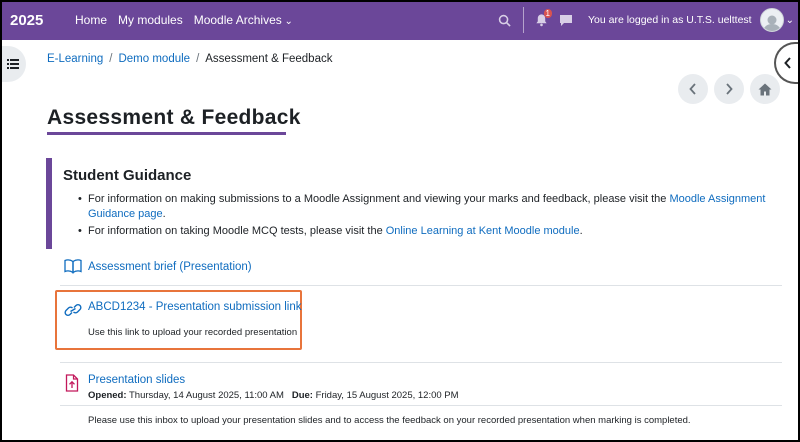  What do you see at coordinates (136, 380) in the screenshot?
I see `activity-title: Presentation slides` at bounding box center [136, 380].